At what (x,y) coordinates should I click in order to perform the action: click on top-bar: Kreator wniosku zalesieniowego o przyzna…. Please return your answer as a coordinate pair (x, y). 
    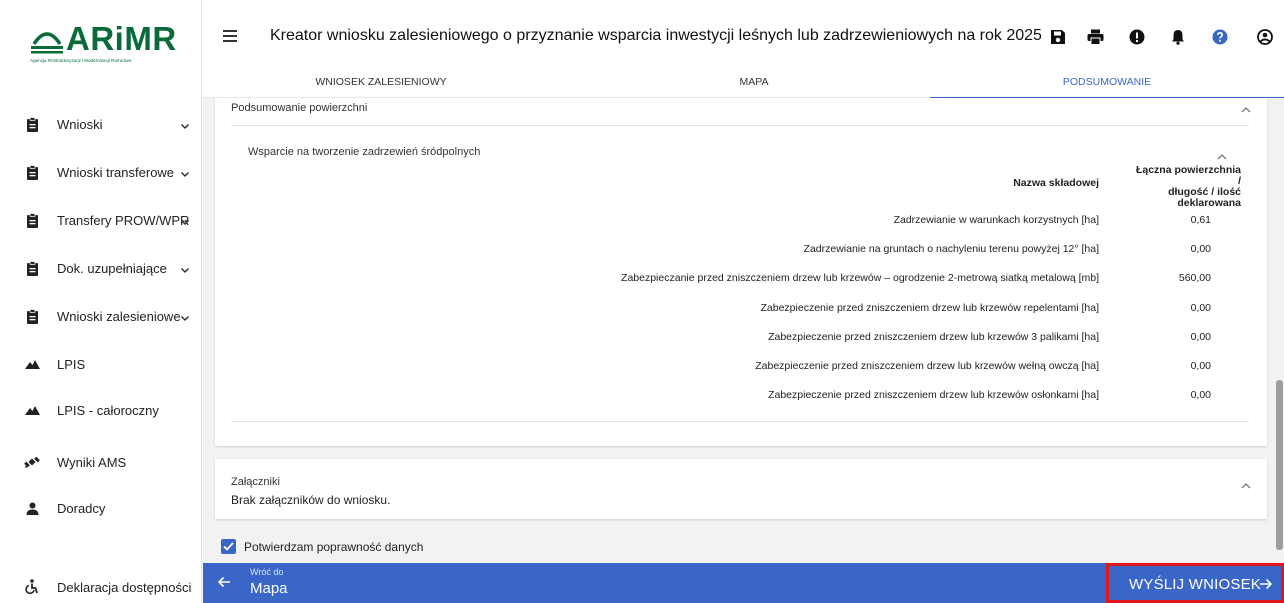
    Looking at the image, I should click on (743, 33).